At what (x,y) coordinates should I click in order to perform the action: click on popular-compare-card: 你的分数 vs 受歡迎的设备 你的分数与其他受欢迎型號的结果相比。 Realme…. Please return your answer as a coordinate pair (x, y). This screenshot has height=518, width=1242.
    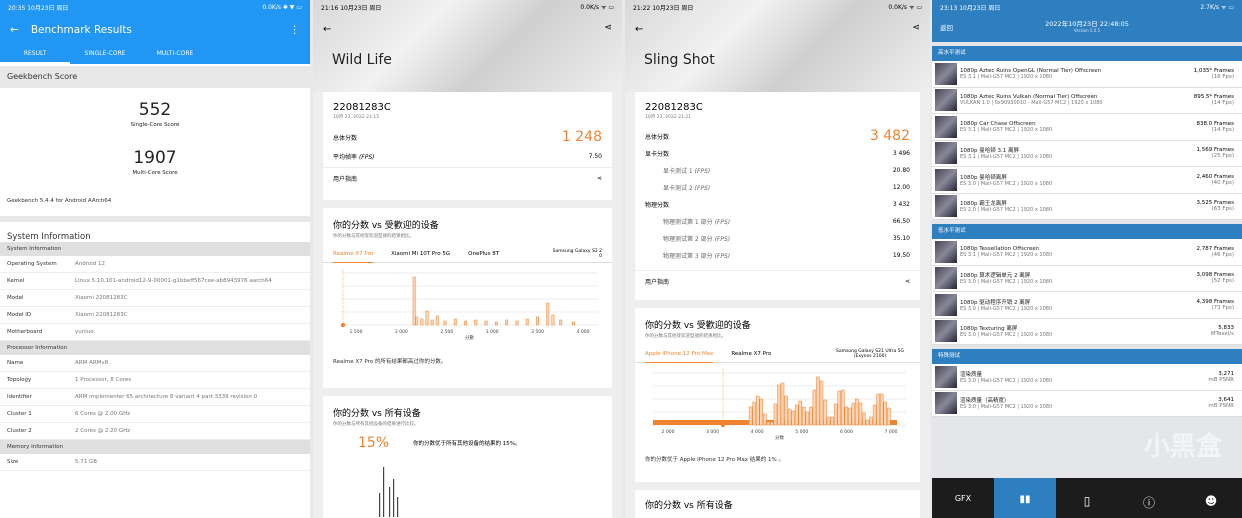
    Looking at the image, I should click on (467, 298).